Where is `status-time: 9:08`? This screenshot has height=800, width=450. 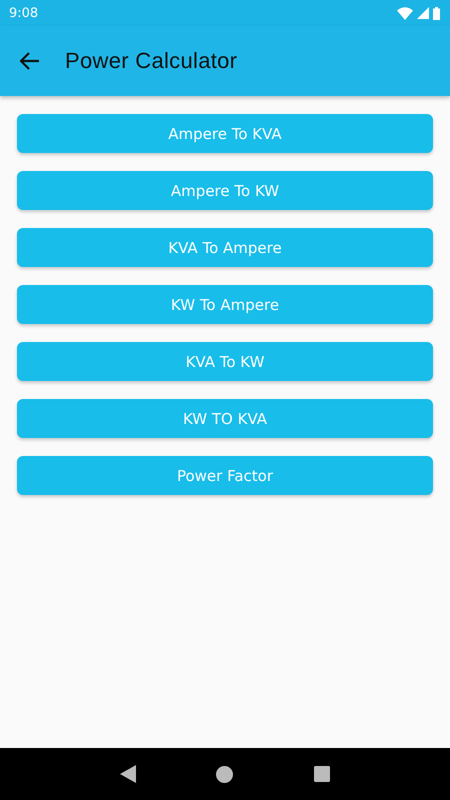 status-time: 9:08 is located at coordinates (23, 13).